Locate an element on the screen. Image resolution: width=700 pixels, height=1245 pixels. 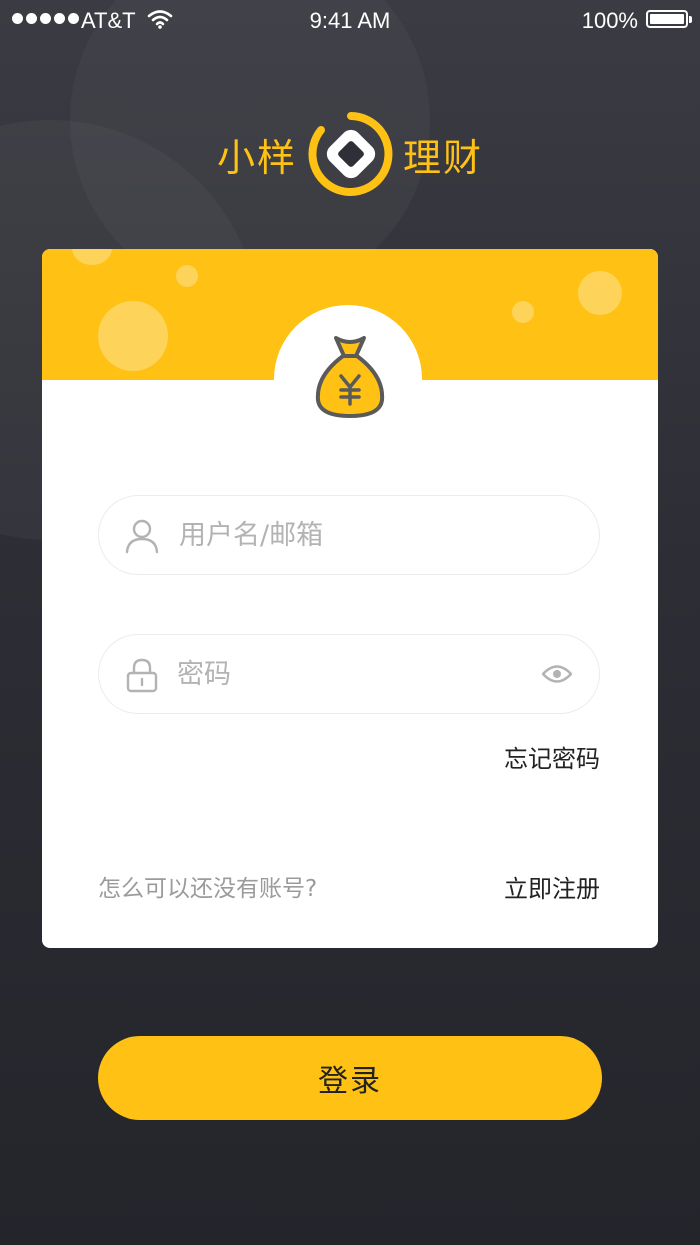
forgot-password-link: 忘记密码 is located at coordinates (552, 756).